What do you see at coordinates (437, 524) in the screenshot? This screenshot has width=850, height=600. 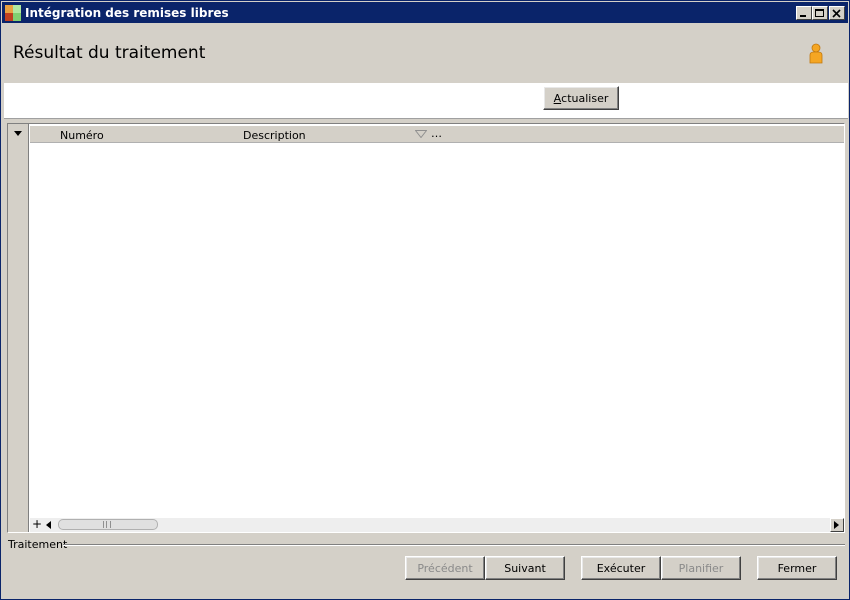 I see `horizontal-scrollbar: +` at bounding box center [437, 524].